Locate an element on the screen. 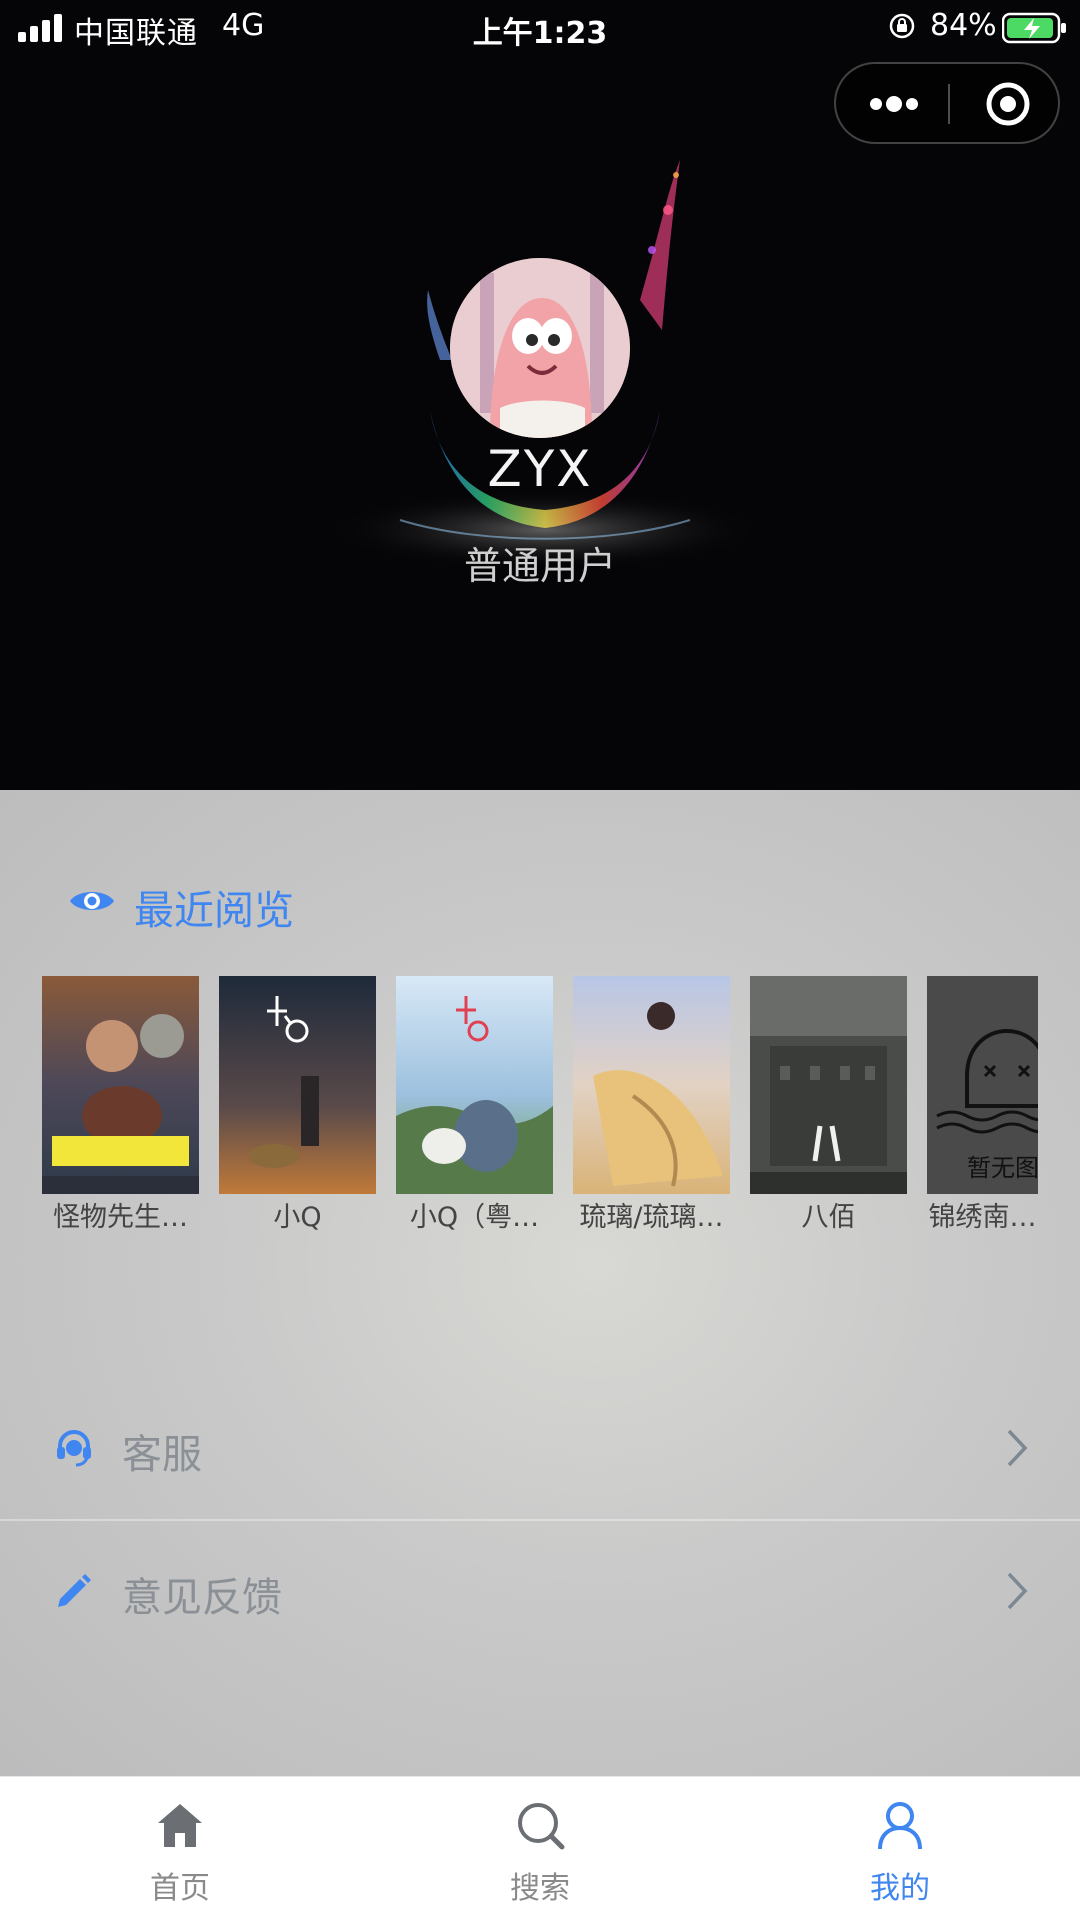 The height and width of the screenshot is (1921, 1080). capsule-divider is located at coordinates (949, 104).